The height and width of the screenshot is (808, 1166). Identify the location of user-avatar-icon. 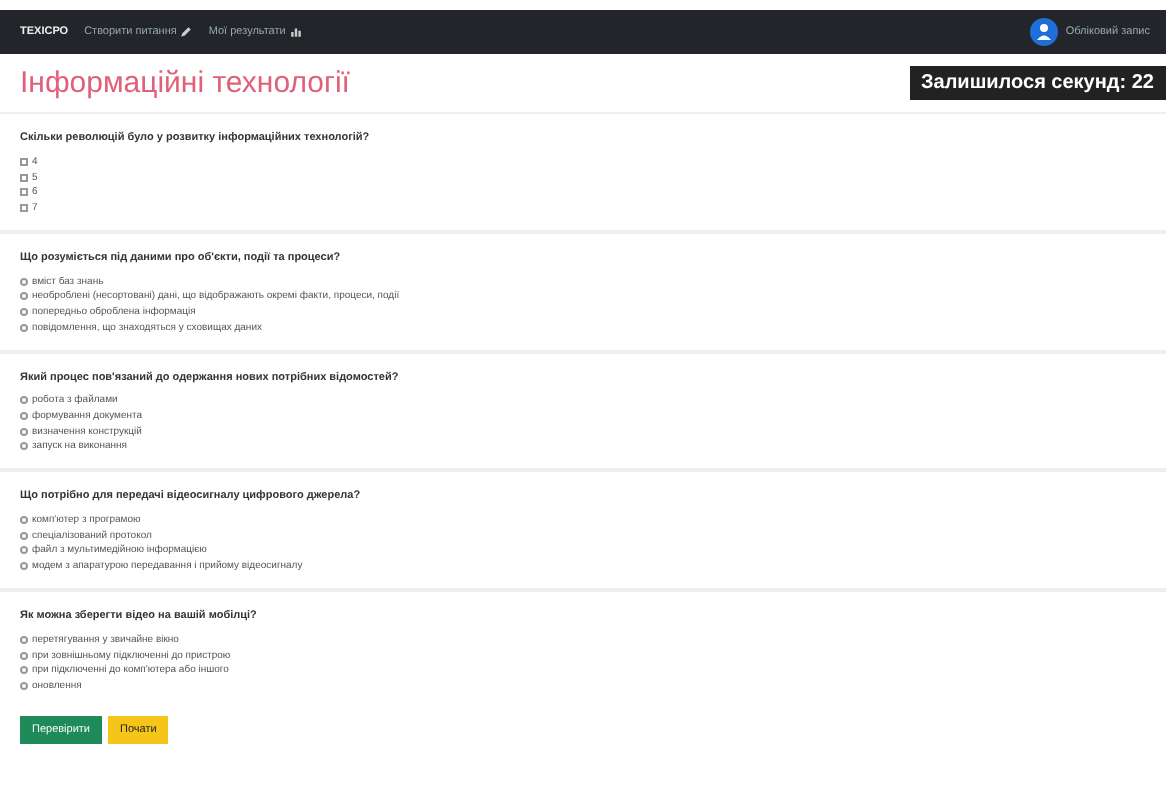
(1043, 32).